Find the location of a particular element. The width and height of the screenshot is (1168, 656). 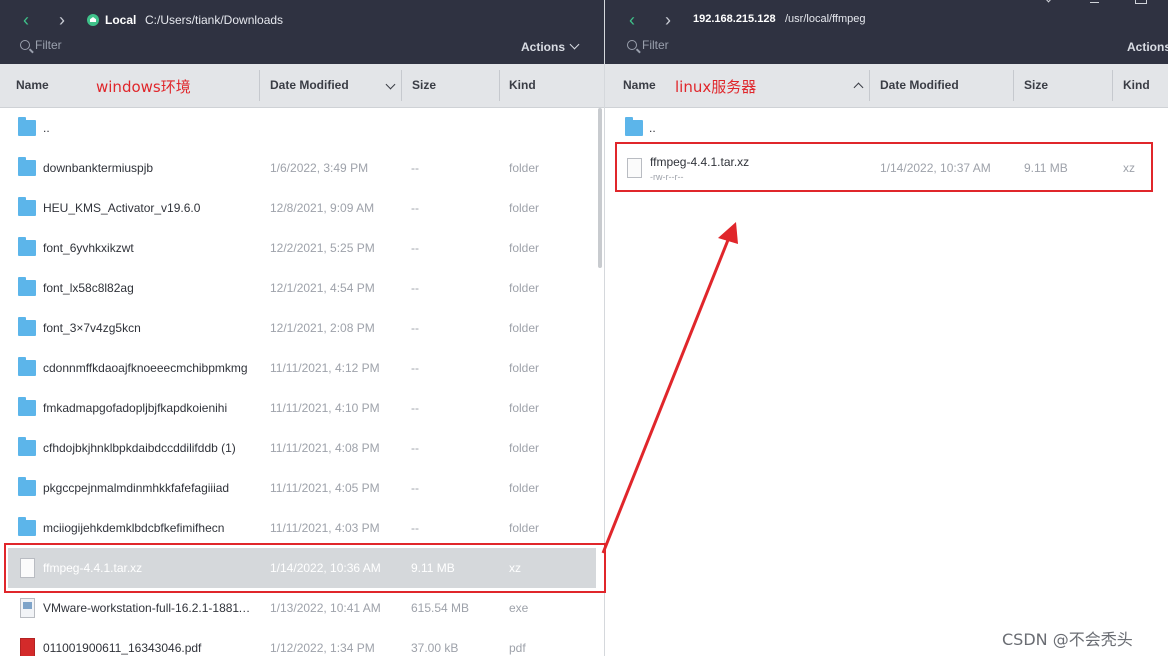

file-date: 11/11/2021, 4:12 PM is located at coordinates (325, 368).